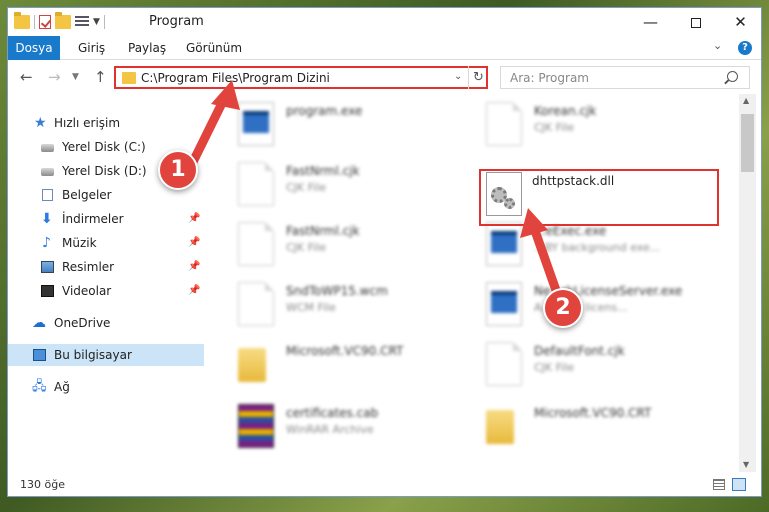  What do you see at coordinates (563, 308) in the screenshot?
I see `step-badge-2: 2` at bounding box center [563, 308].